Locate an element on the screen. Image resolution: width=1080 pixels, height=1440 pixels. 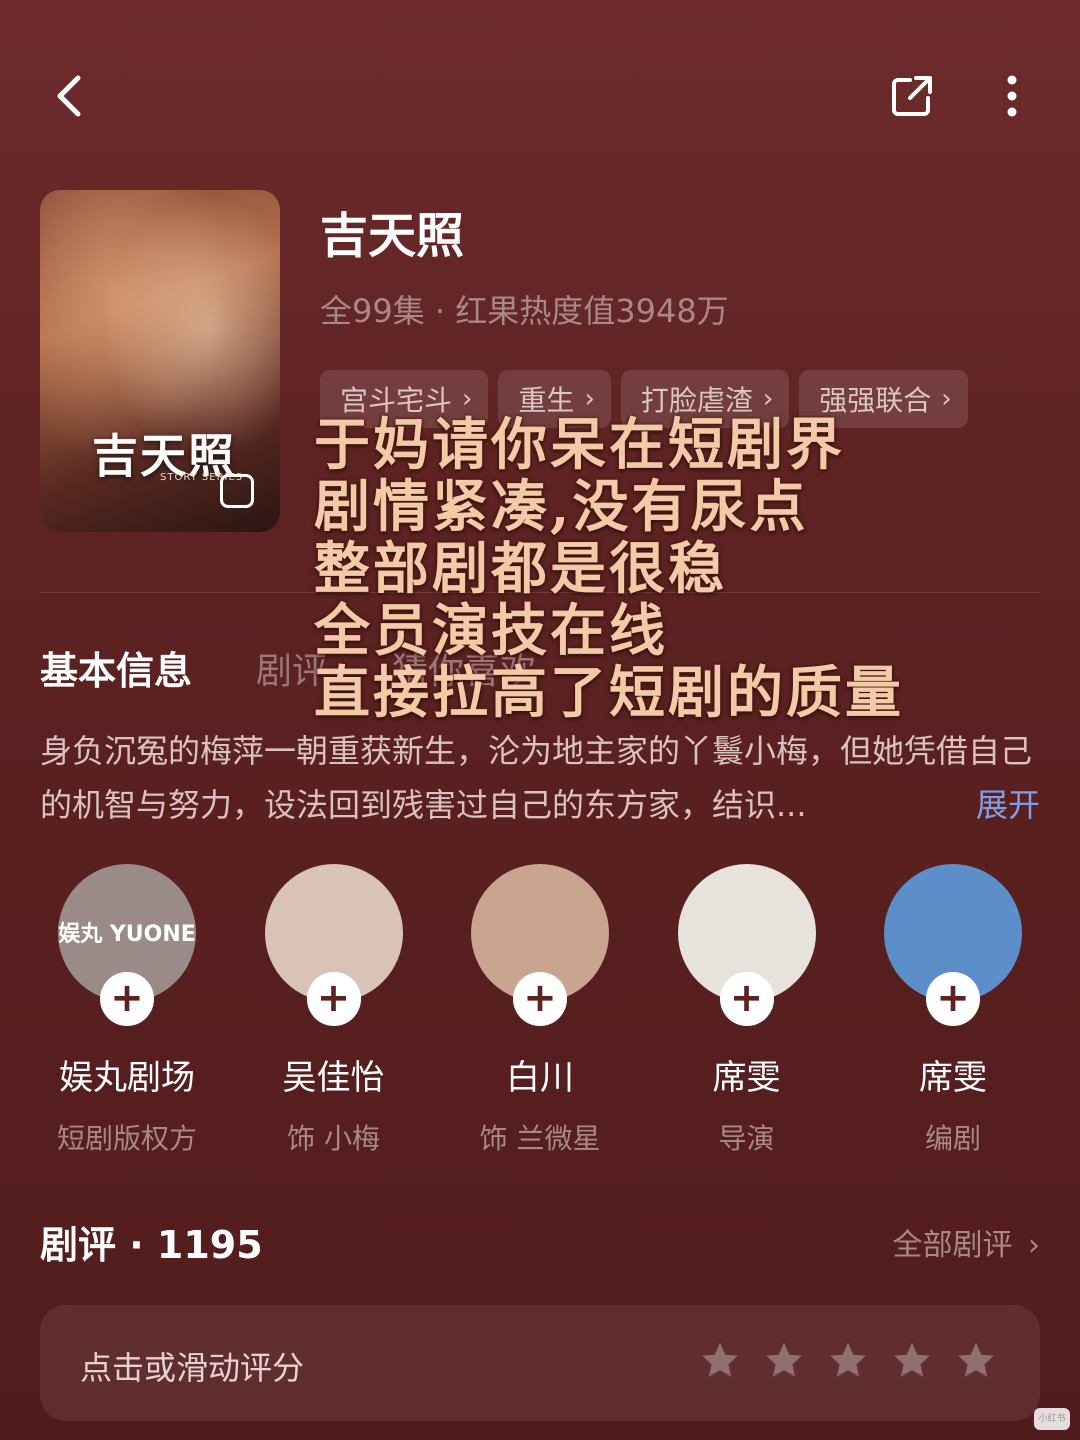
chevron-left-icon is located at coordinates (69, 96).